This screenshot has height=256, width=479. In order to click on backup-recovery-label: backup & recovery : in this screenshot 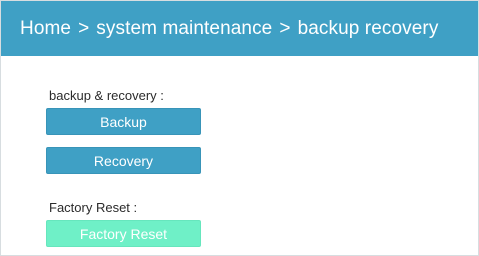, I will do `click(106, 95)`.